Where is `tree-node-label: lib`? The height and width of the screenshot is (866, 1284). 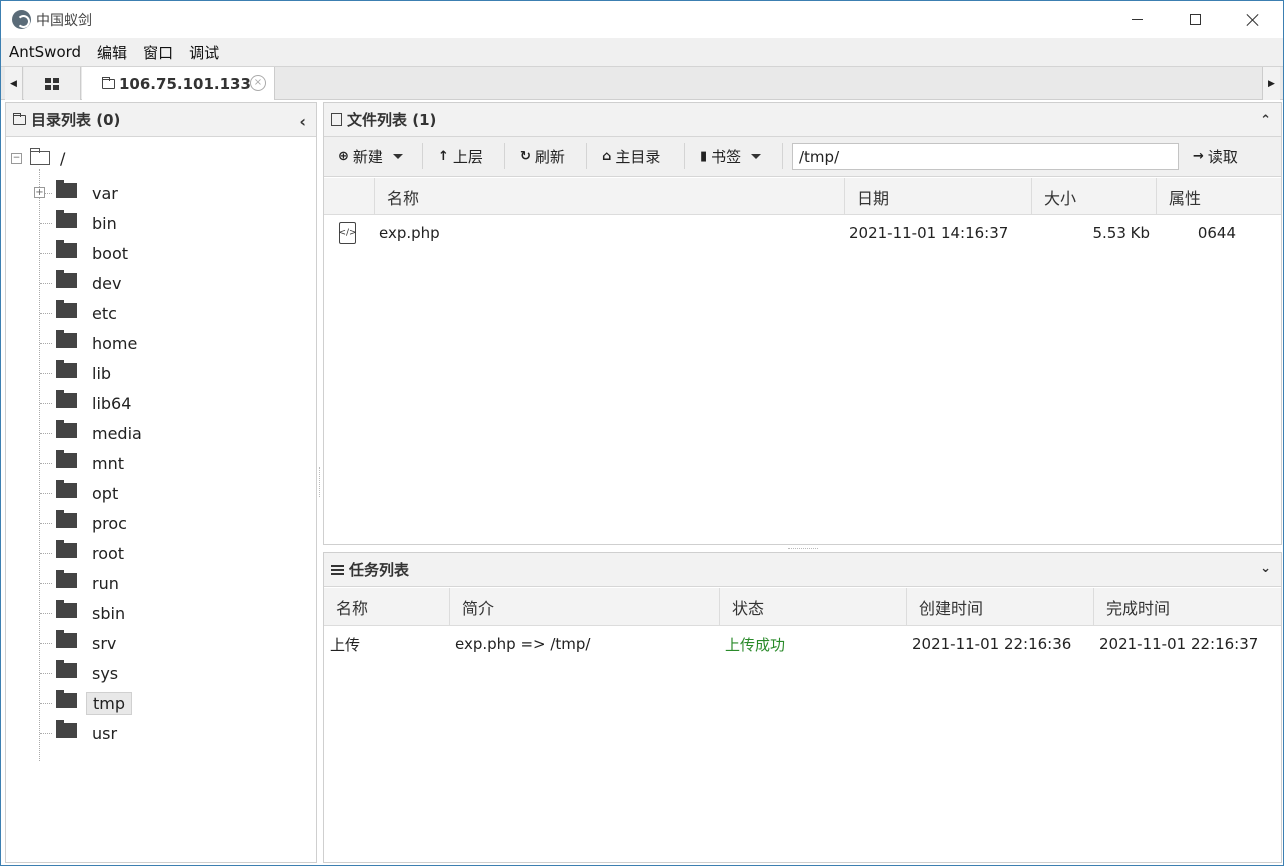
tree-node-label: lib is located at coordinates (101, 373).